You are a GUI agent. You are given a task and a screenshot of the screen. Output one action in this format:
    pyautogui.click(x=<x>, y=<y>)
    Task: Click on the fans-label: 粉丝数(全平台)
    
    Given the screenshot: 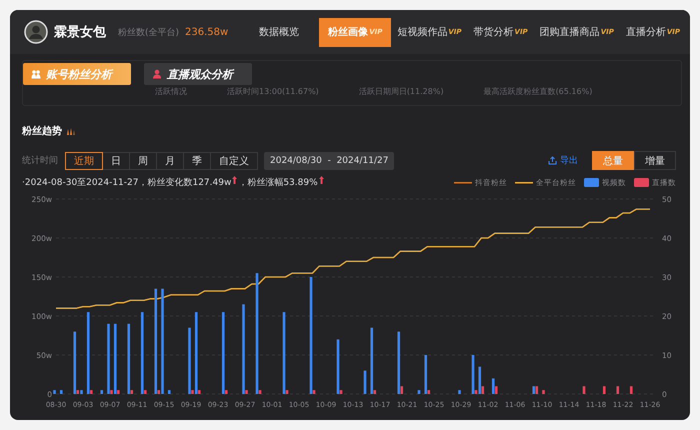 What is the action you would take?
    pyautogui.click(x=149, y=32)
    